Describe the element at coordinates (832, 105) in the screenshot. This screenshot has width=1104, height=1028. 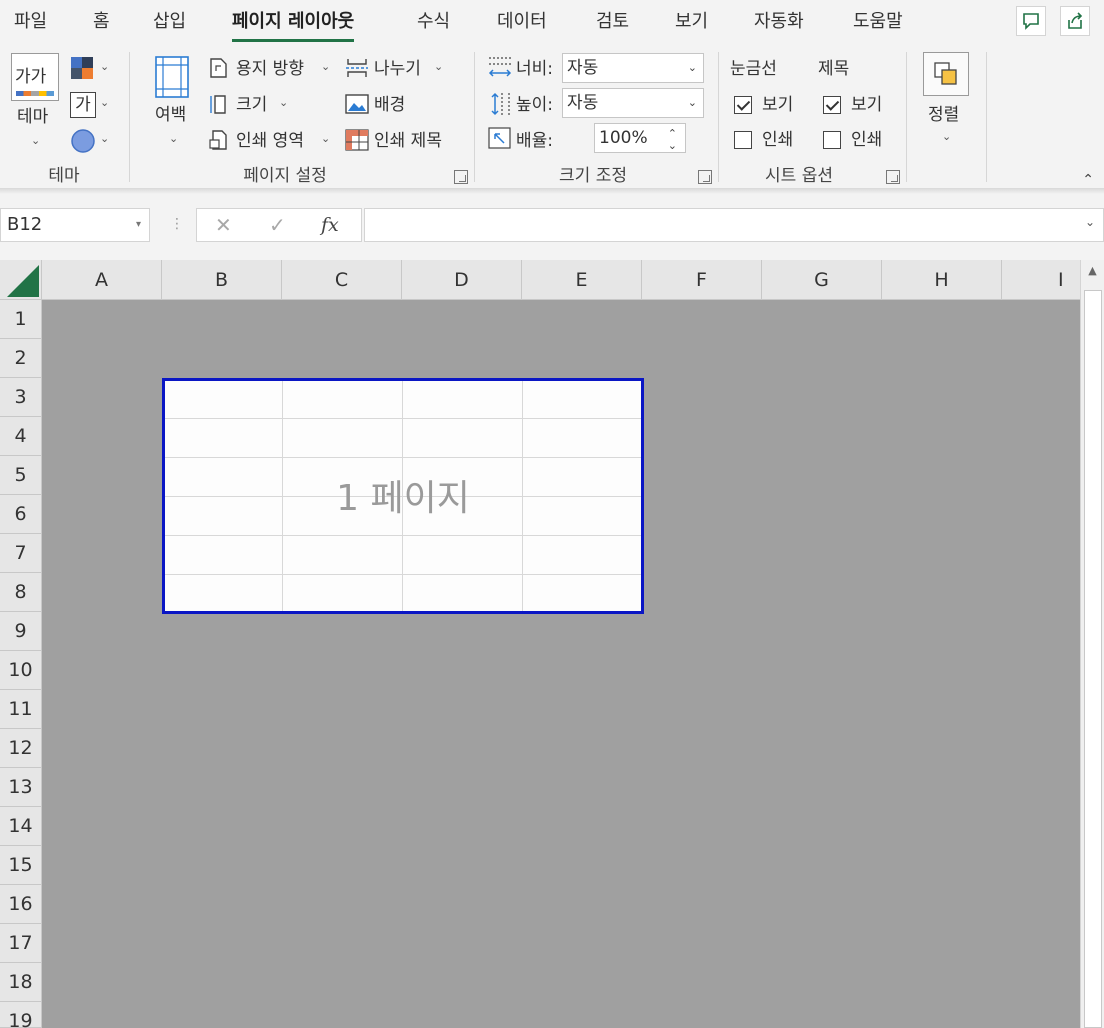
I see `headings-view-checkbox` at that location.